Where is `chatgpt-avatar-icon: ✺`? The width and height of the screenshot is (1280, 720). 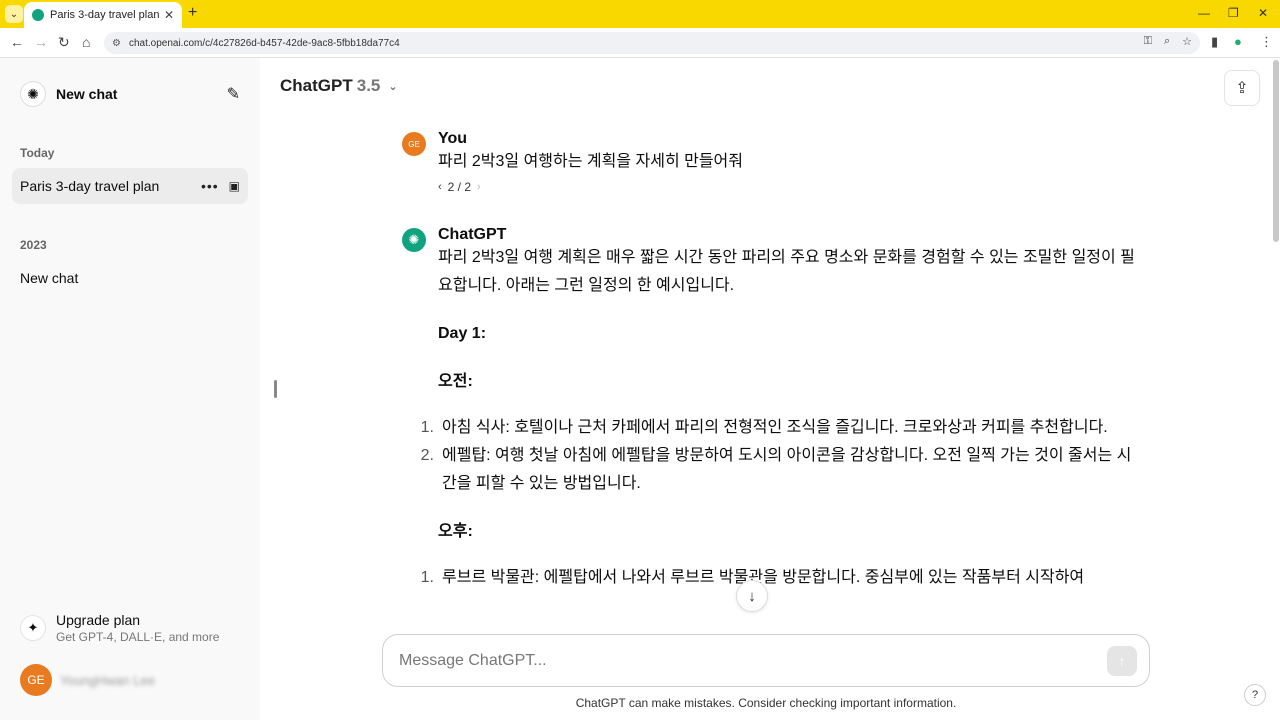
chatgpt-avatar-icon: ✺ is located at coordinates (414, 240).